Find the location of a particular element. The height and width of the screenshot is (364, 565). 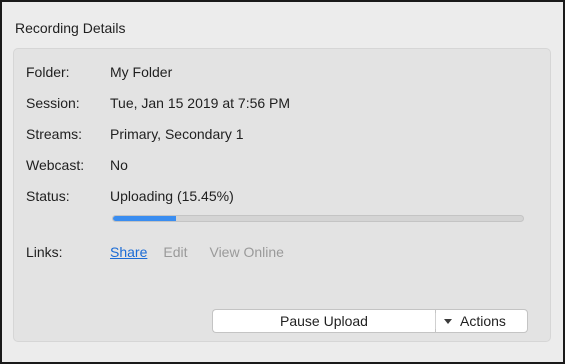

chevron-down-icon is located at coordinates (448, 321).